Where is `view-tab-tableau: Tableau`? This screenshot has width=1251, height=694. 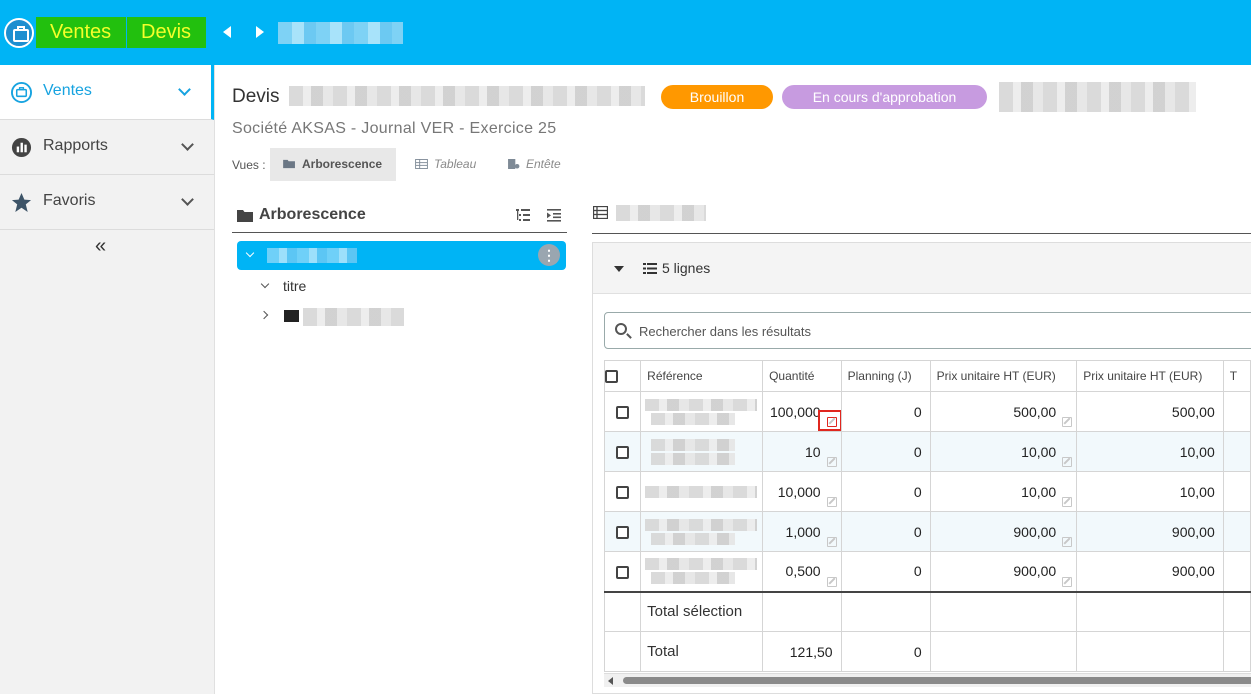
view-tab-tableau: Tableau is located at coordinates (447, 164).